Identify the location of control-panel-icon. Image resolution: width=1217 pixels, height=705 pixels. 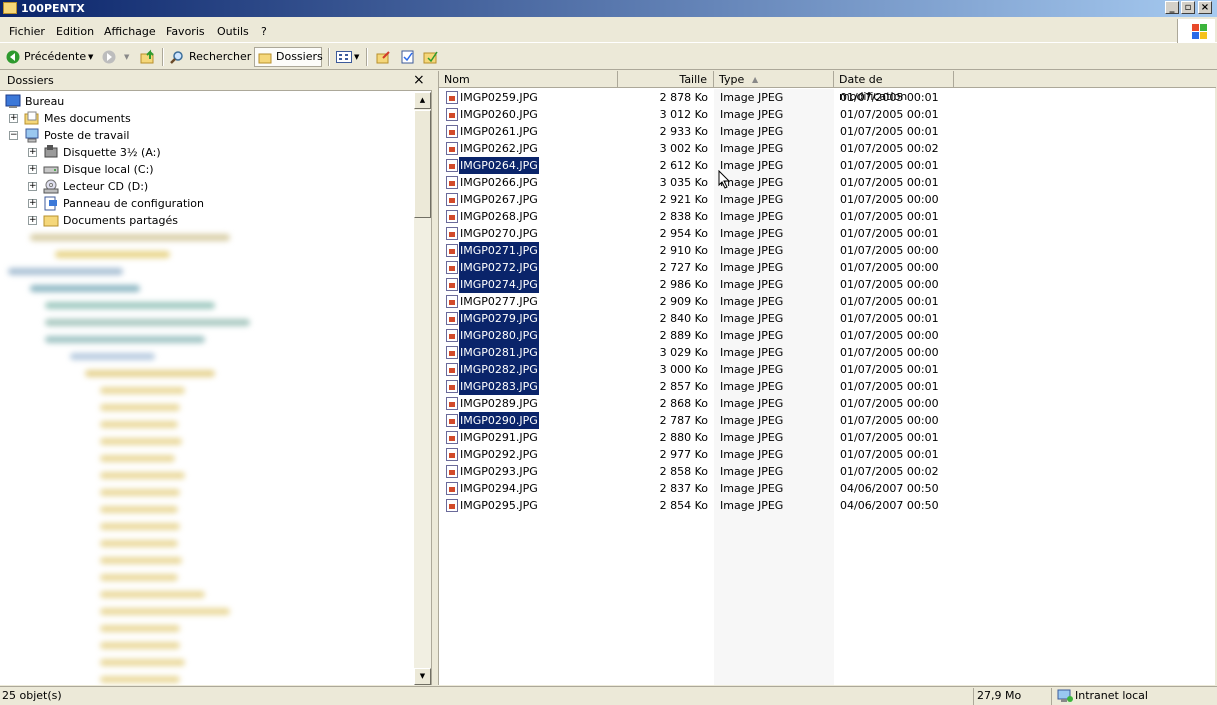
(50, 203).